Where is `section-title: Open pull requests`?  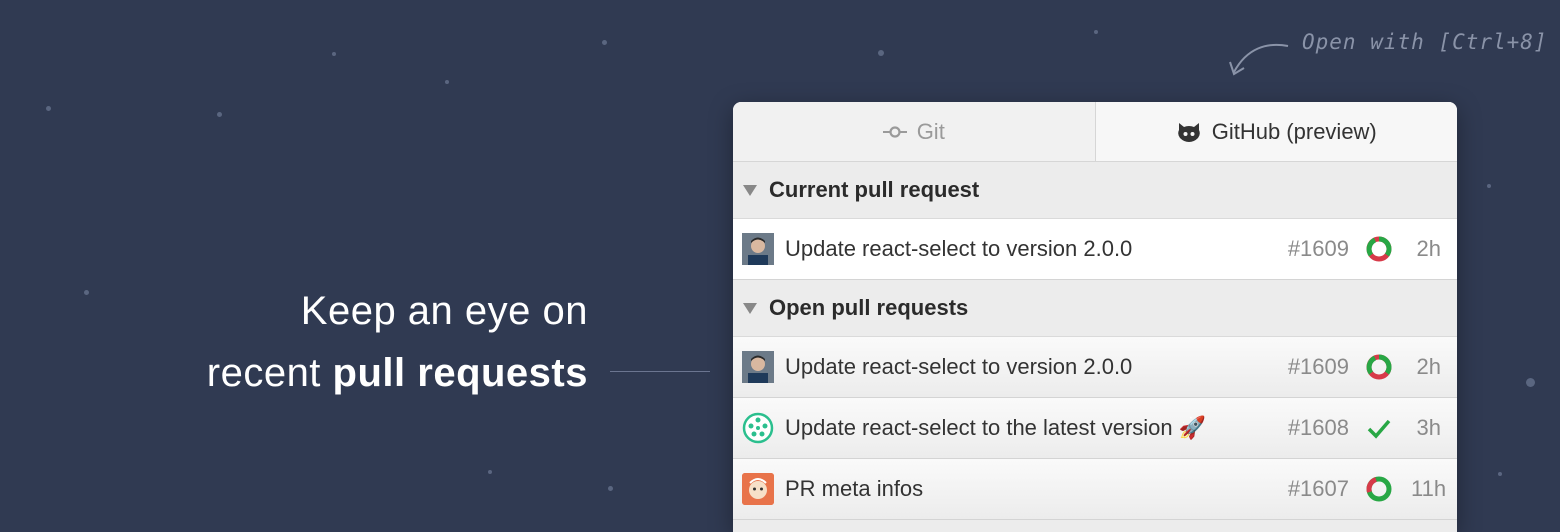
section-title: Open pull requests is located at coordinates (869, 307).